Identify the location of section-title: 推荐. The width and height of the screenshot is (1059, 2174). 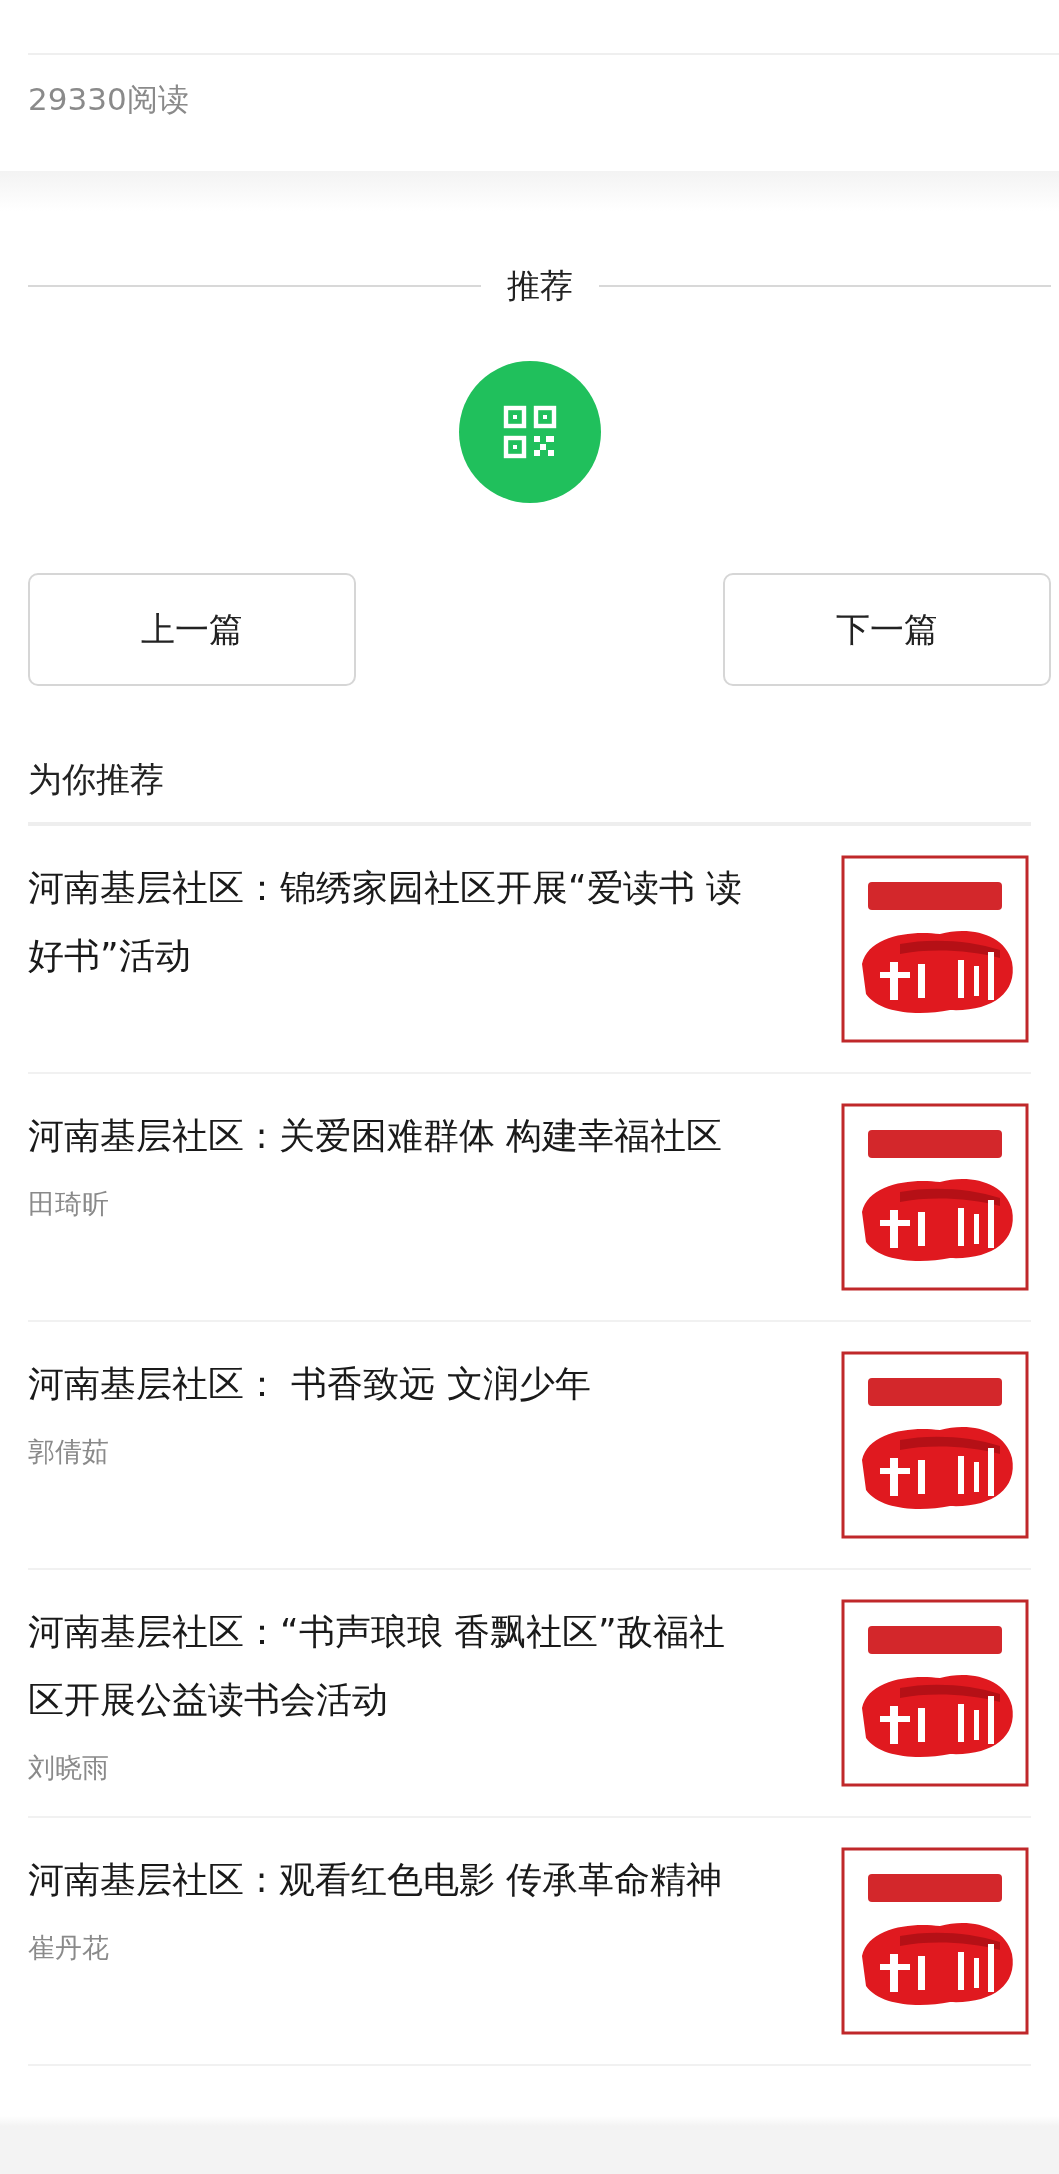
(539, 286).